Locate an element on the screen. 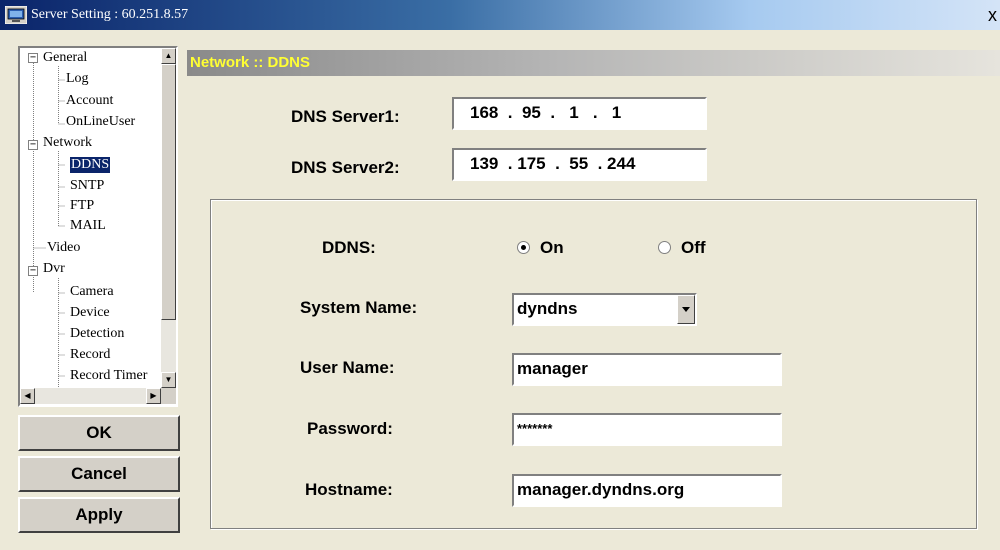 Image resolution: width=1000 pixels, height=550 pixels. password-input: ******* is located at coordinates (647, 429).